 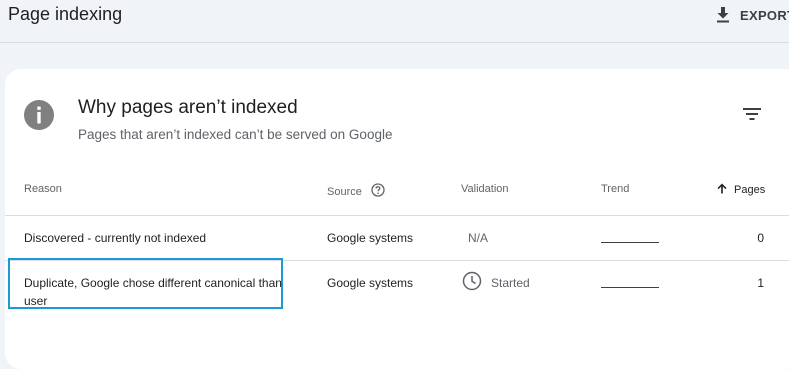 I want to click on filter-icon, so click(x=752, y=116).